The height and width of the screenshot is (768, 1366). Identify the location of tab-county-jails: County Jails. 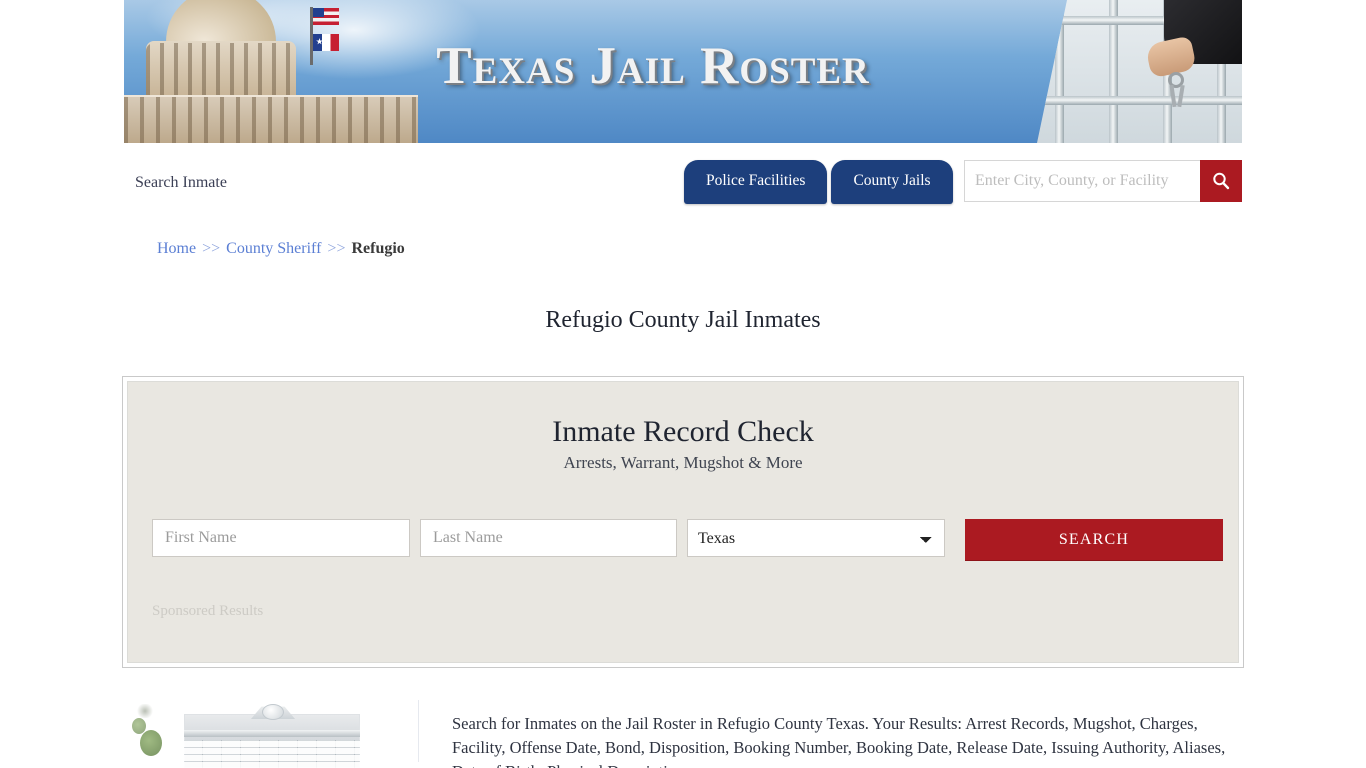
(892, 182).